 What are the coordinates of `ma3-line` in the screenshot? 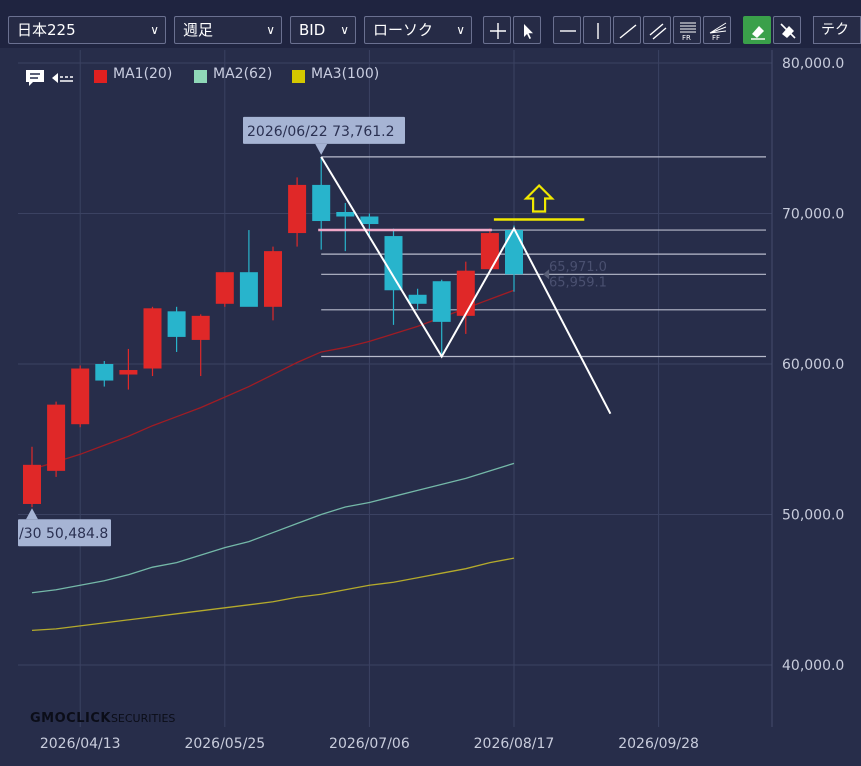 It's located at (273, 594).